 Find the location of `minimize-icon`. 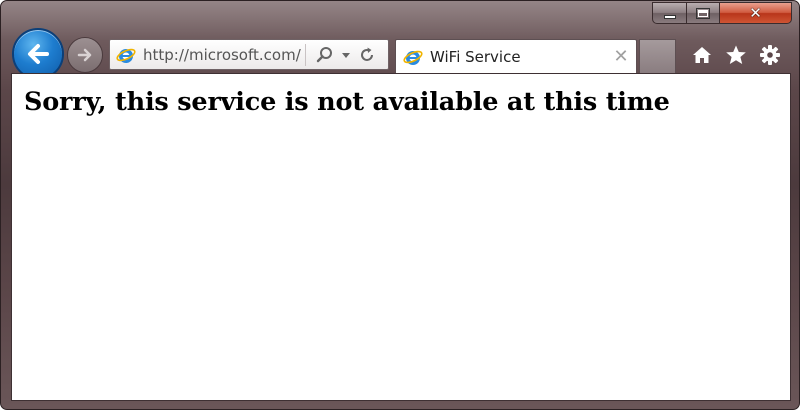

minimize-icon is located at coordinates (669, 16).